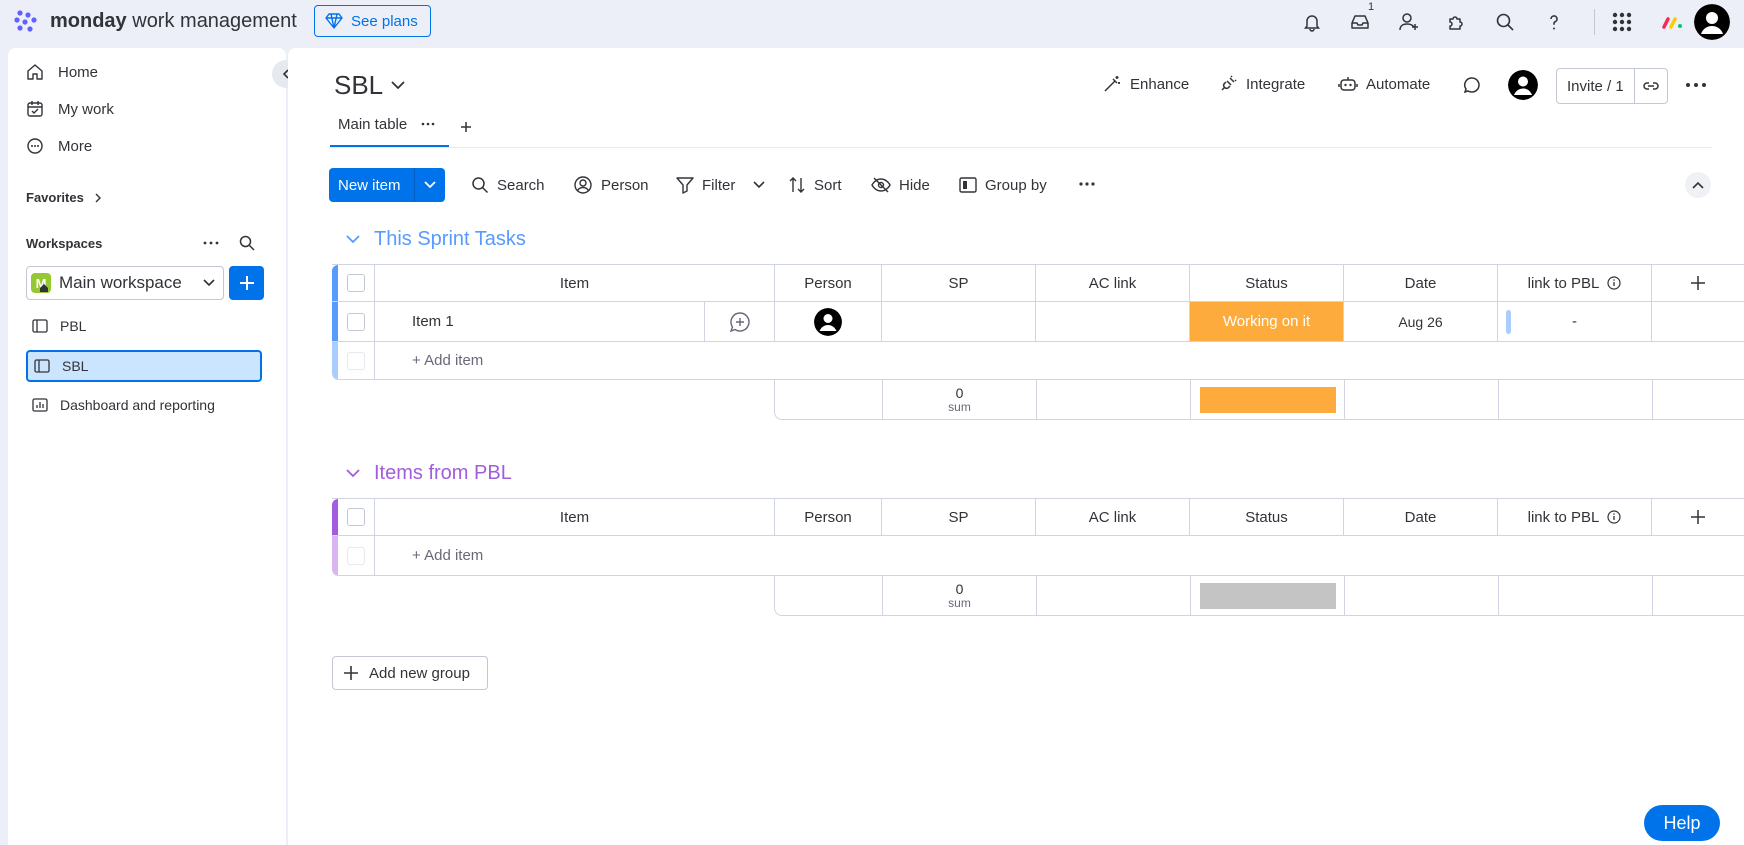 The image size is (1744, 845). What do you see at coordinates (508, 185) in the screenshot?
I see `search-button: Search` at bounding box center [508, 185].